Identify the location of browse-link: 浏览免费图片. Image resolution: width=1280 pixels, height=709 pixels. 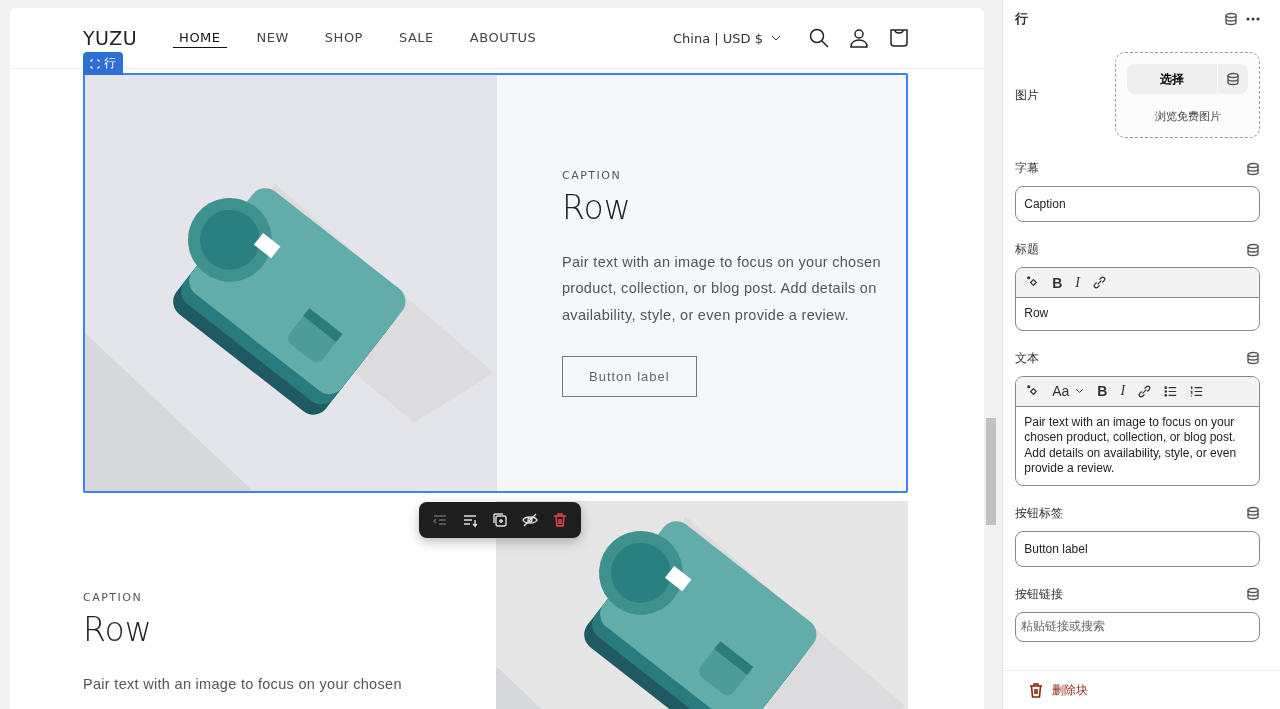
(1187, 116).